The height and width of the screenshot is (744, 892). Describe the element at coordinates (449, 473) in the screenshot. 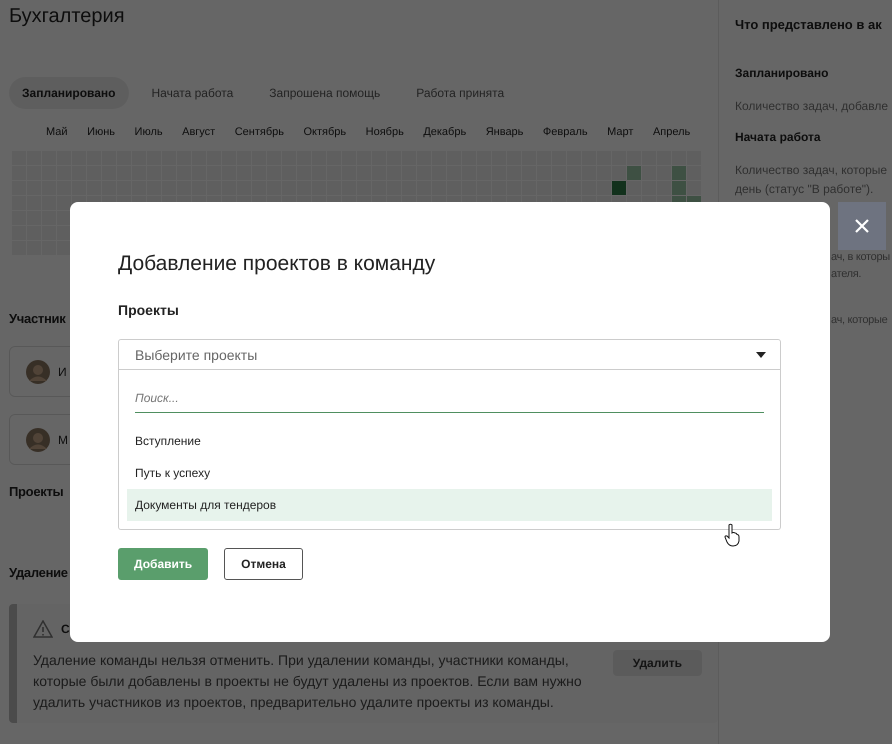

I see `project-option: Путь к успеху` at that location.